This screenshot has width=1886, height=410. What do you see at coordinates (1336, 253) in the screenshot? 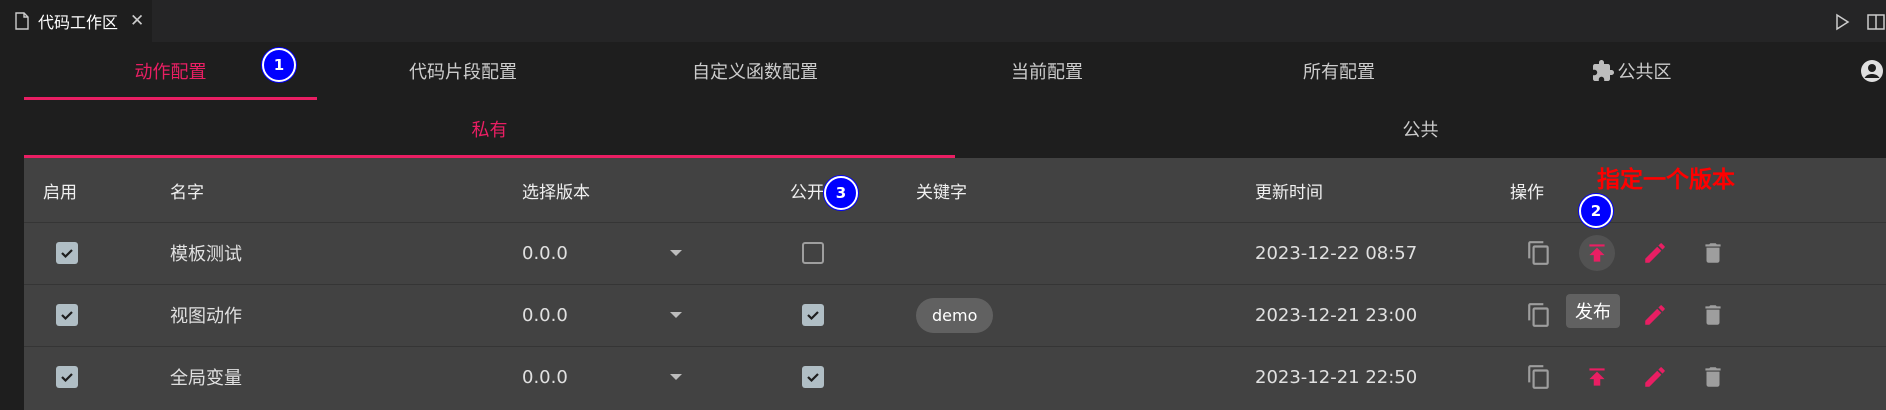
I see `row-updated: 2023-12-22 08:57` at bounding box center [1336, 253].